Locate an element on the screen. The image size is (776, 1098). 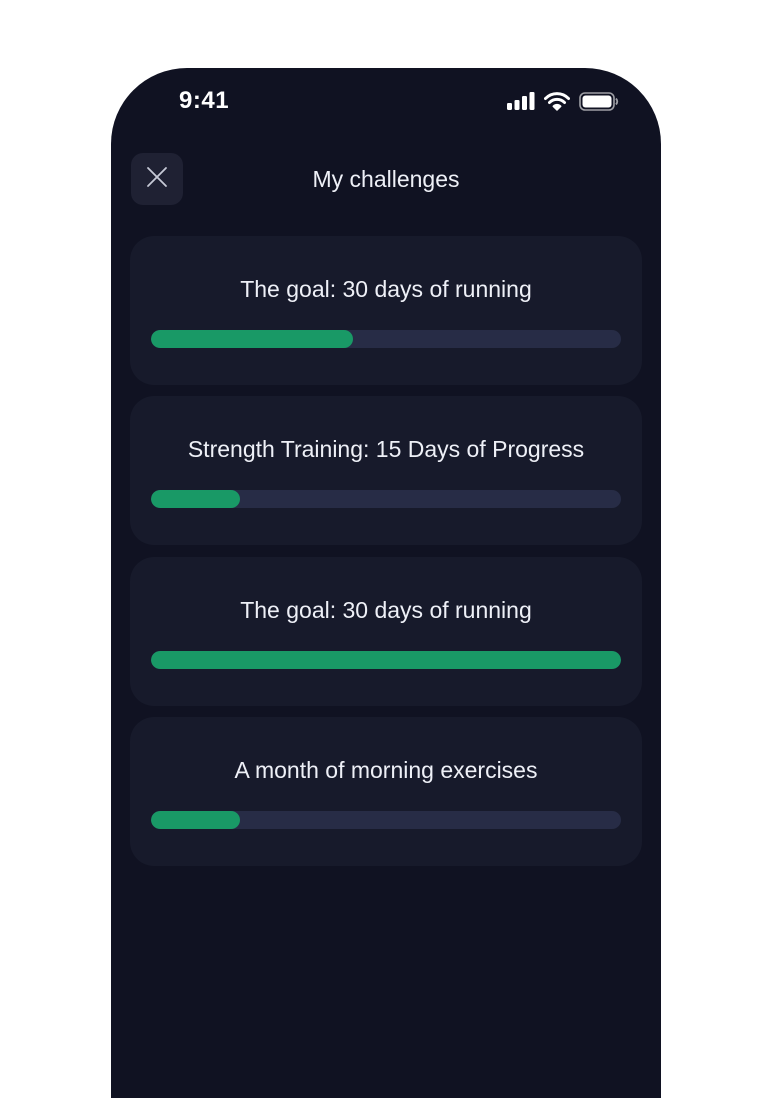
battery-icon is located at coordinates (599, 101).